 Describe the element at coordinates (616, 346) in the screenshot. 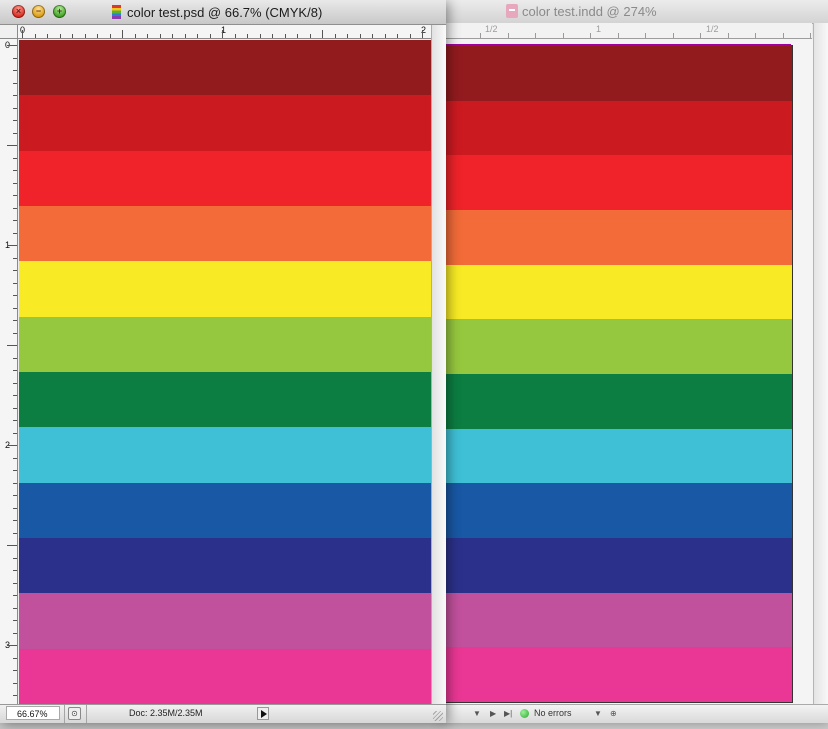

I see `indd-stripe-lime` at that location.